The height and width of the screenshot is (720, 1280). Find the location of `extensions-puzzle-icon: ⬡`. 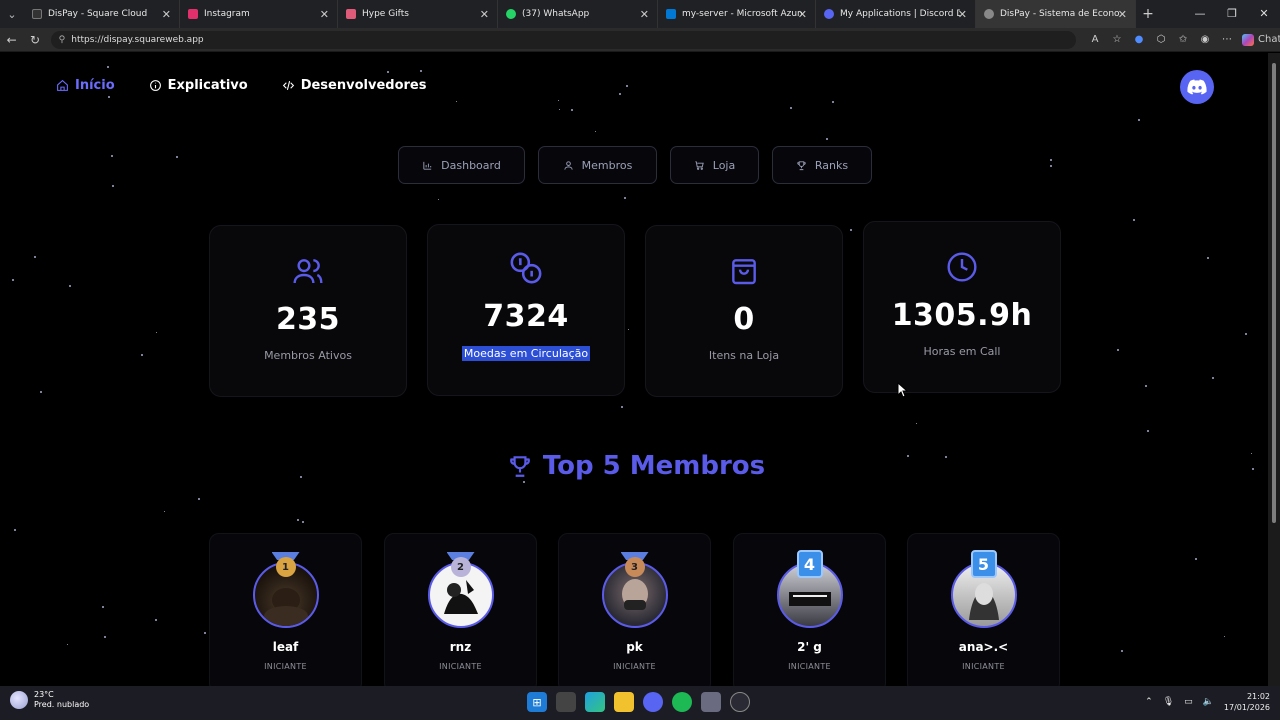

extensions-puzzle-icon: ⬡ is located at coordinates (1161, 39).